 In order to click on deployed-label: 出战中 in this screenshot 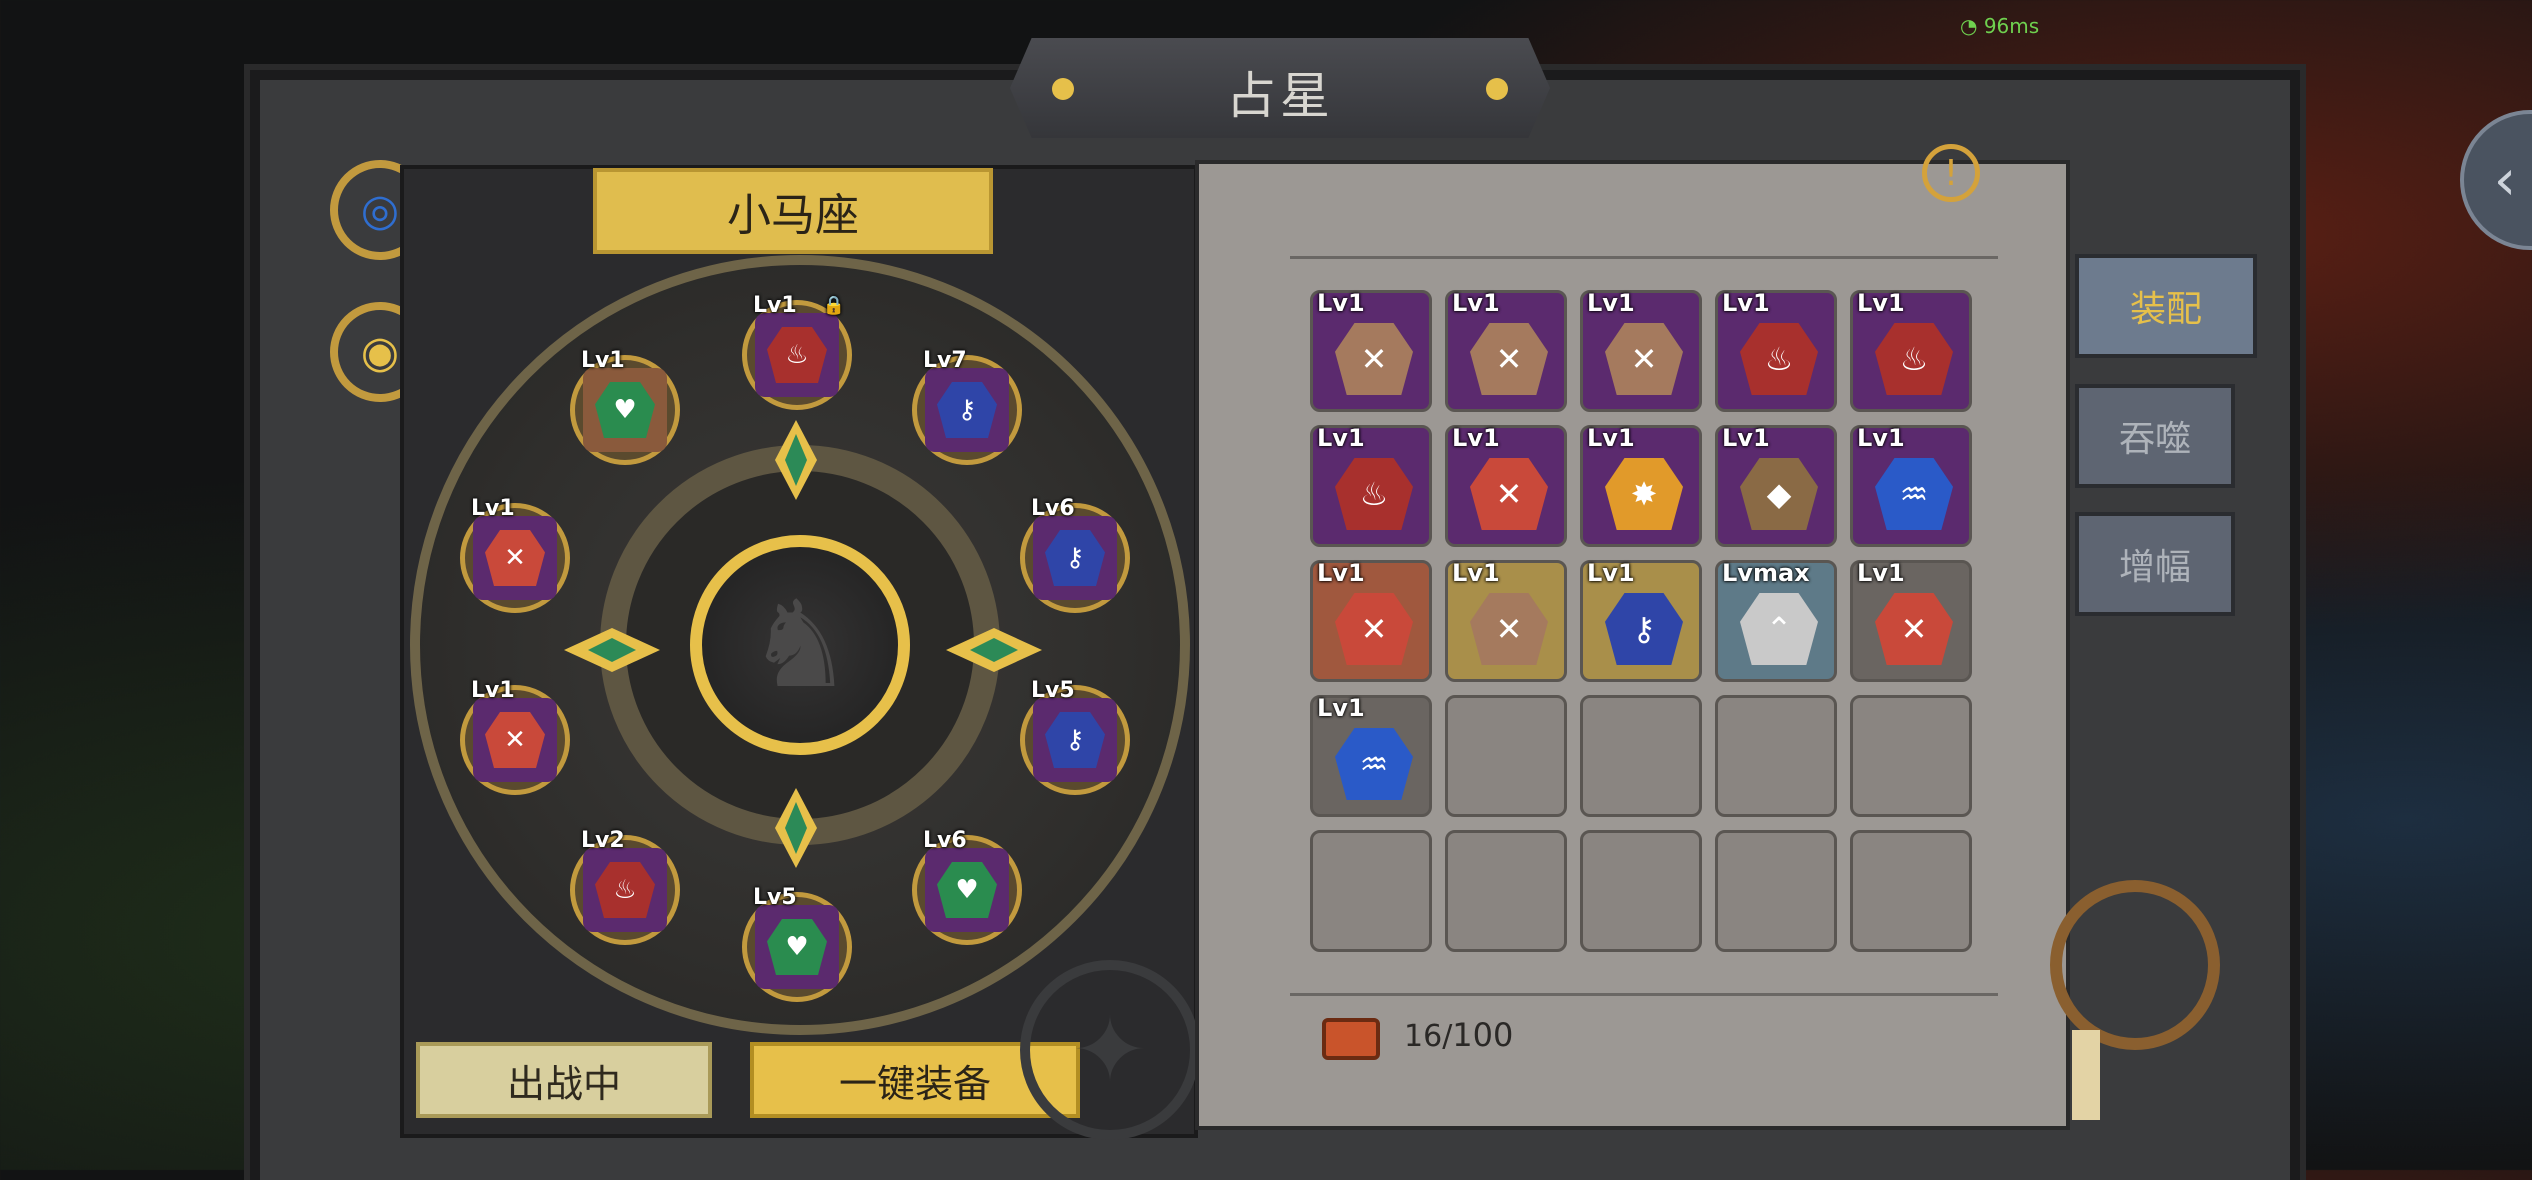, I will do `click(563, 1083)`.